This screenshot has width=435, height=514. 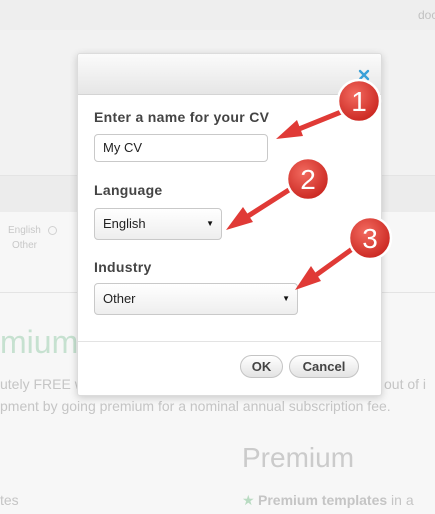 I want to click on callout-badge-2: 2, so click(x=308, y=179).